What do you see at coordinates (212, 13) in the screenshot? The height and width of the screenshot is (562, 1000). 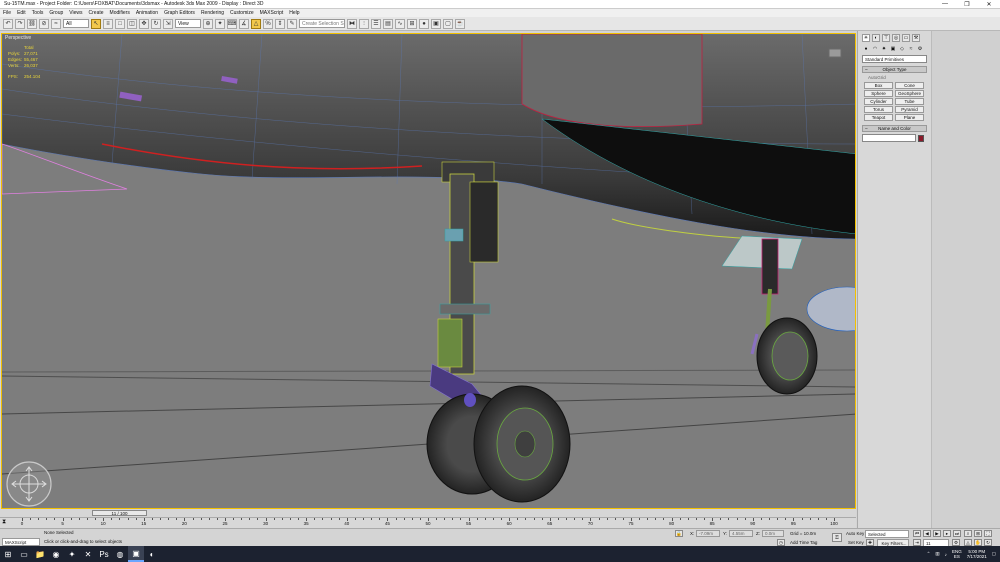 I see `menu-rendering: Rendering` at bounding box center [212, 13].